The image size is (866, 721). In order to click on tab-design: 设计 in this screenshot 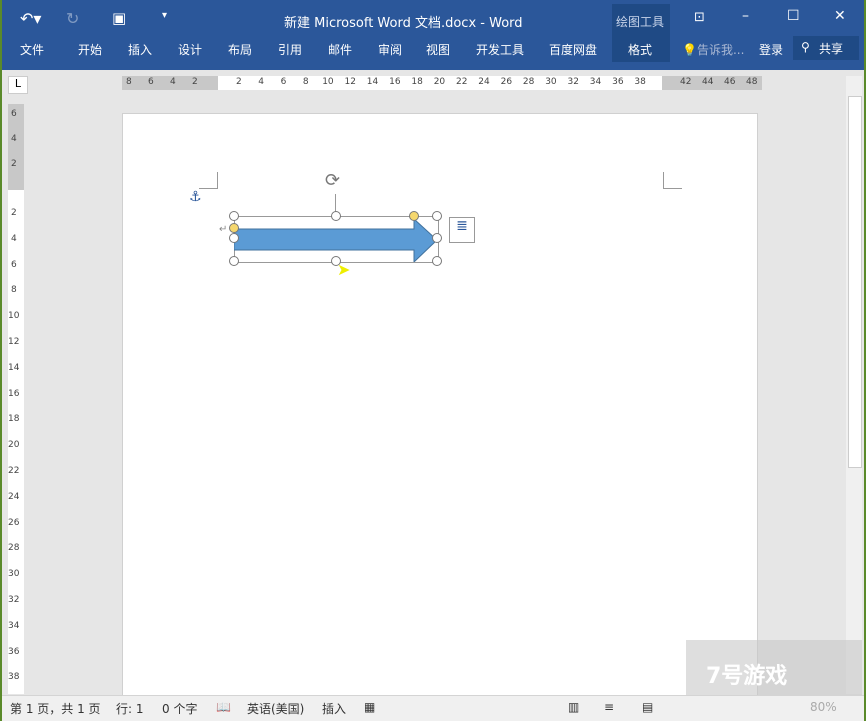, I will do `click(190, 49)`.